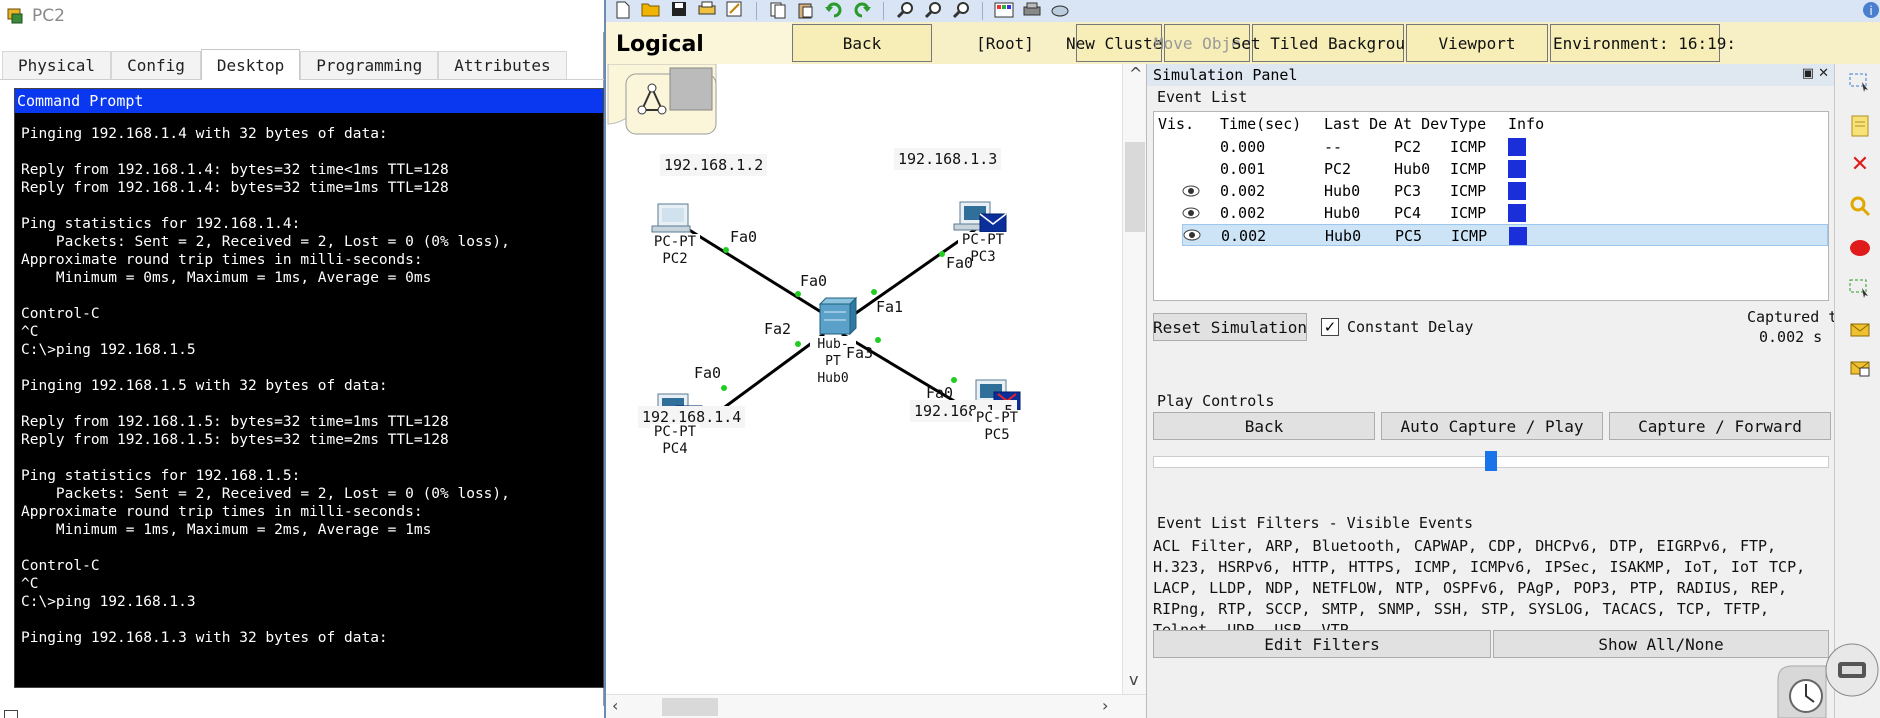 The height and width of the screenshot is (718, 1880). Describe the element at coordinates (1870, 11) in the screenshot. I see `help-info-icon: i` at that location.